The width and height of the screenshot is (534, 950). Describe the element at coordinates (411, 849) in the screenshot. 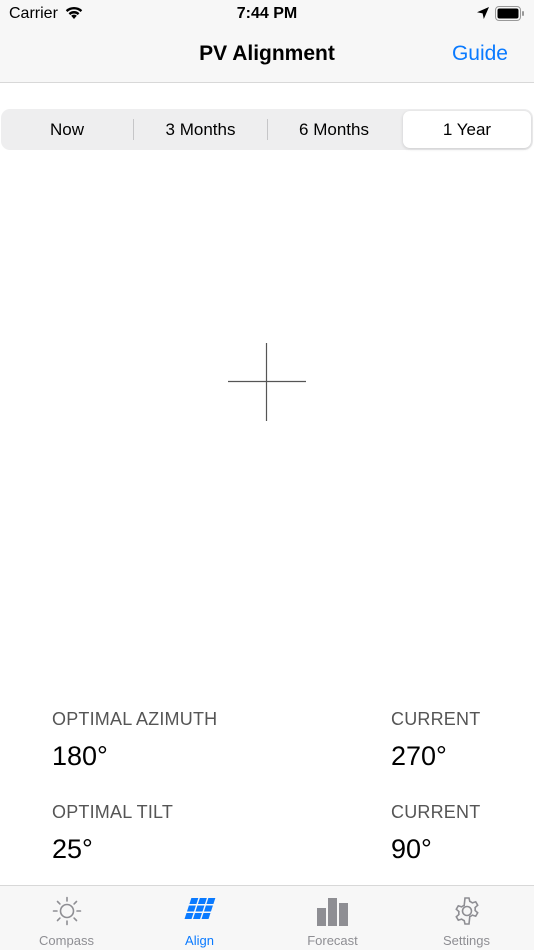

I see `current-tilt-value: 90°` at that location.